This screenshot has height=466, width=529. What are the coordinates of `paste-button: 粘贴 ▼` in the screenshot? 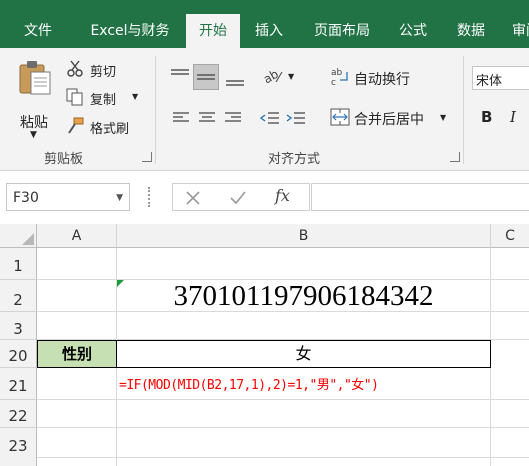 It's located at (35, 99).